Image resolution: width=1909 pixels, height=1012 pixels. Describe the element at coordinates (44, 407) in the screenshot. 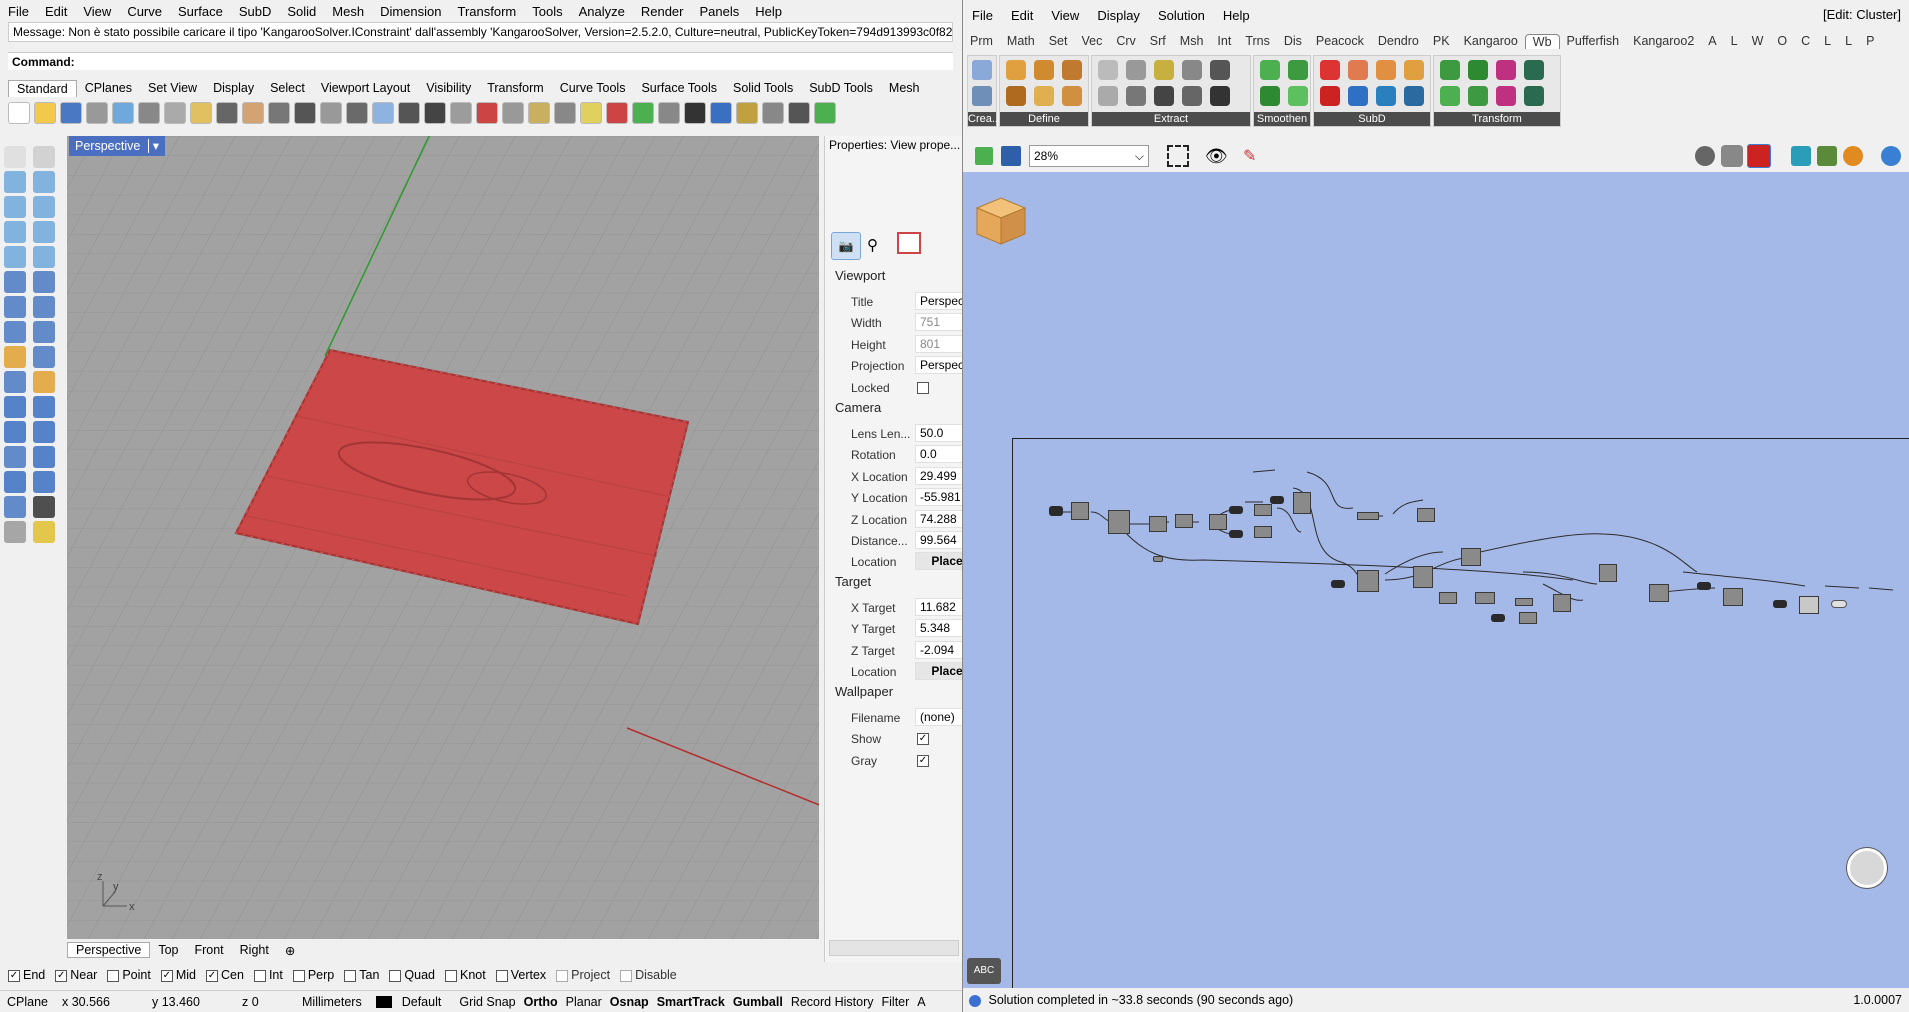

I see `rotate-tool-icon` at that location.